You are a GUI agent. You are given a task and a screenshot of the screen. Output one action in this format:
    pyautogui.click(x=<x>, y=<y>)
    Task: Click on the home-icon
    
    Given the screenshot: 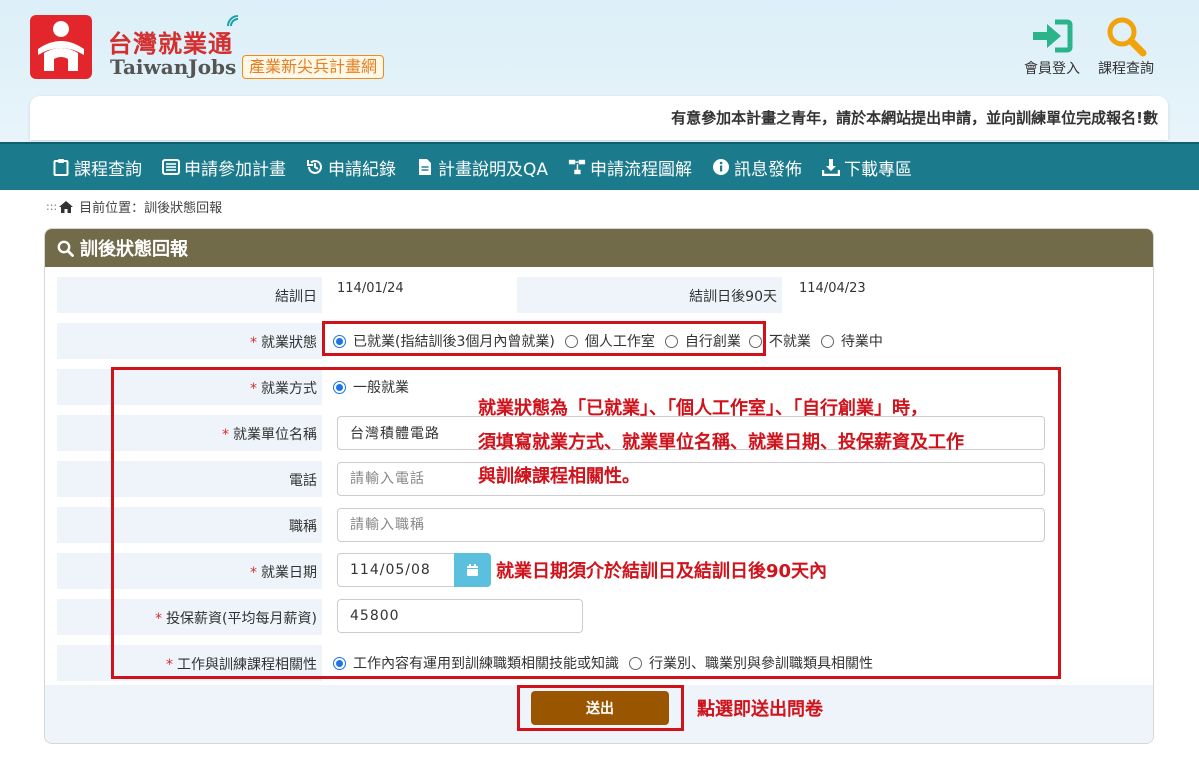 What is the action you would take?
    pyautogui.click(x=66, y=206)
    